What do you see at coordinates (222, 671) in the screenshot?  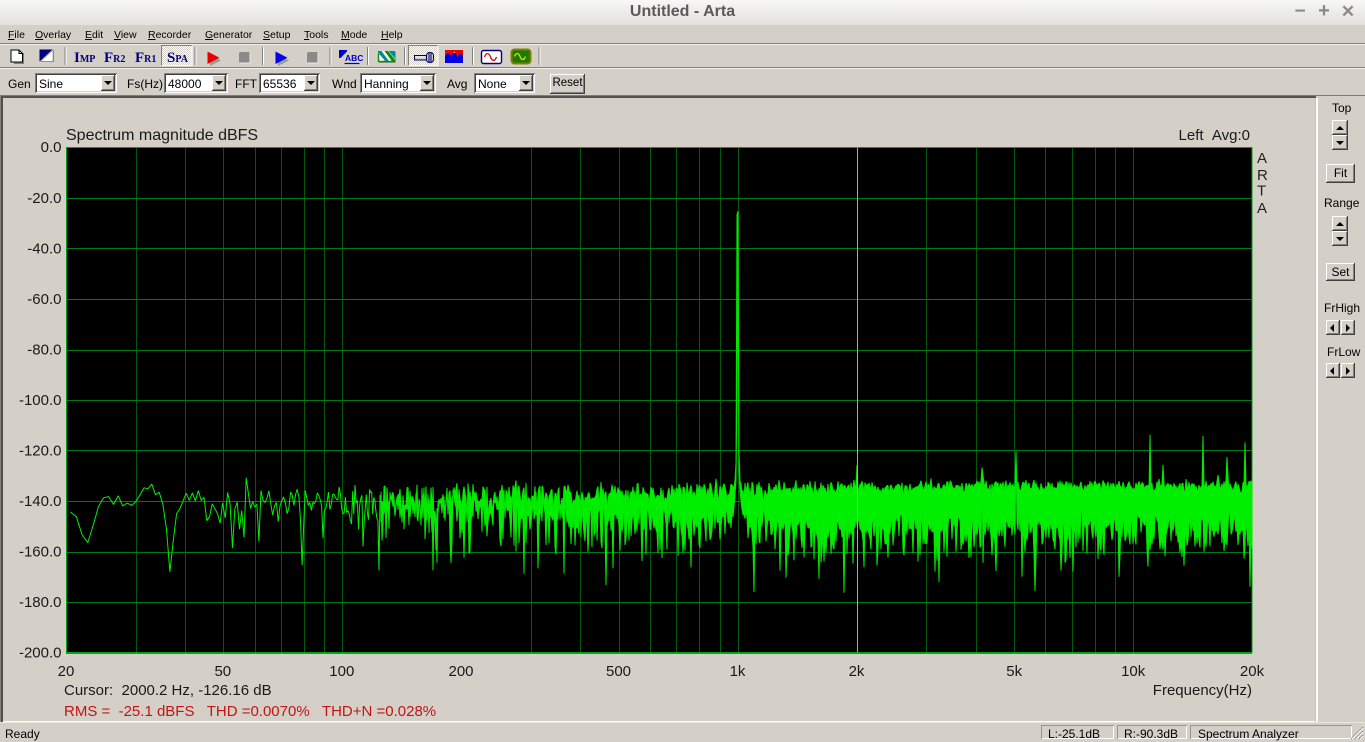 I see `svg-text: 50` at bounding box center [222, 671].